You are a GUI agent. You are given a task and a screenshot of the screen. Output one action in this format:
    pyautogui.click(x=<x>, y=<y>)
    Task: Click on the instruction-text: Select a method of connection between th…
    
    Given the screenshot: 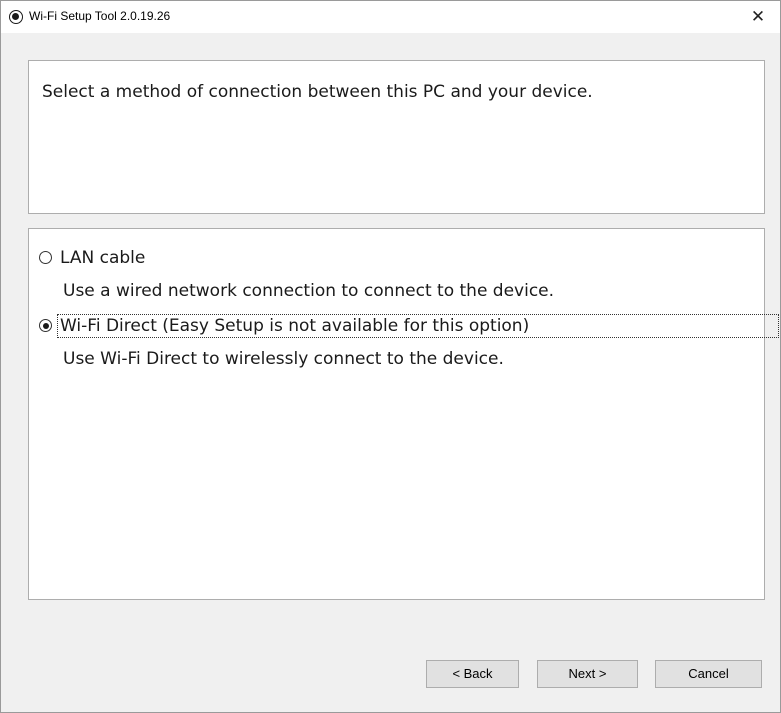 What is the action you would take?
    pyautogui.click(x=317, y=92)
    